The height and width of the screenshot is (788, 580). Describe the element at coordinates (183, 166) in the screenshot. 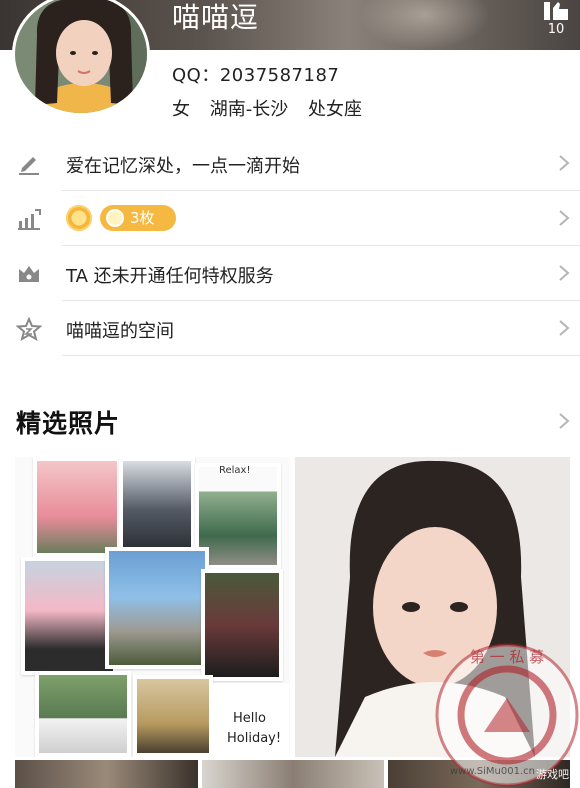

I see `signature-text: 爱在记忆深处，一点一滴开始` at that location.